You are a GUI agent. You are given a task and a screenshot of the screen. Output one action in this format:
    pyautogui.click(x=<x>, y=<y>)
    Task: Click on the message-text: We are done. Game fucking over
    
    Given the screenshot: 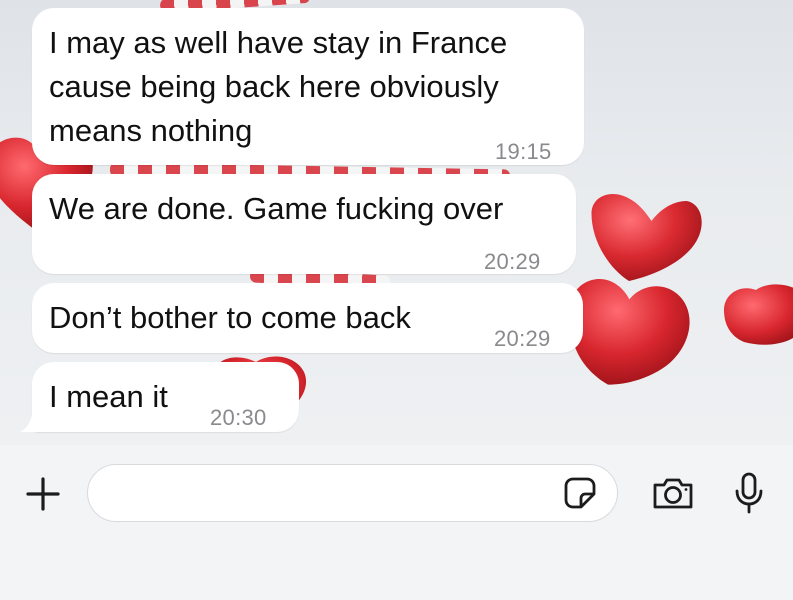 What is the action you would take?
    pyautogui.click(x=276, y=208)
    